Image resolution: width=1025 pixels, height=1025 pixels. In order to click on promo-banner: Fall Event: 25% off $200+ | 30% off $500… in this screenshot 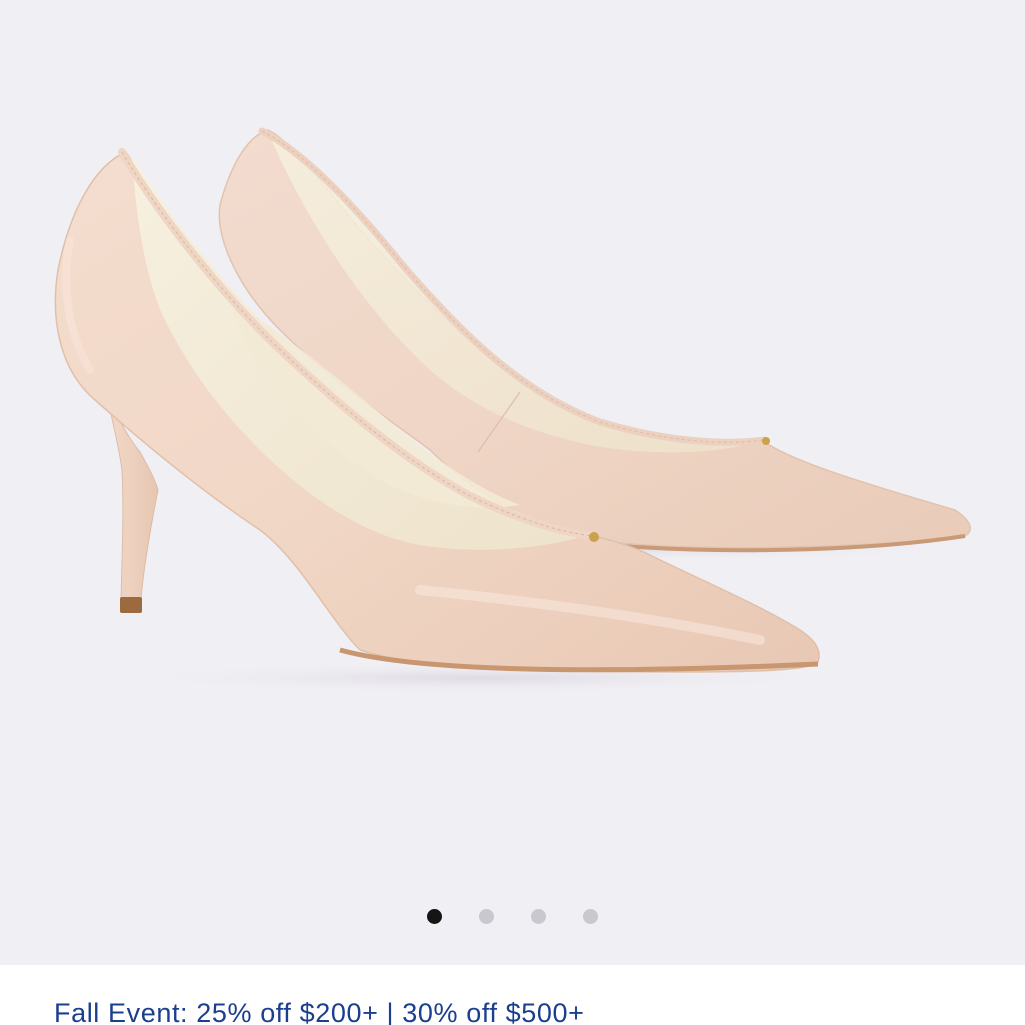, I will do `click(512, 995)`.